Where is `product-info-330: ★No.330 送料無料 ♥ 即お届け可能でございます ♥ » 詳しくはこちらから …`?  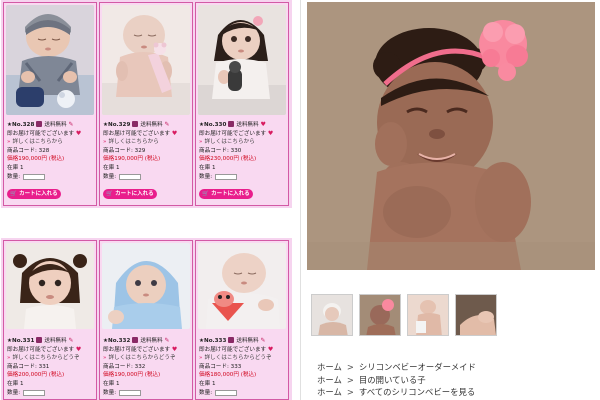
product-info-330: ★No.330 送料無料 ♥ 即お届け可能でございます ♥ » 詳しくはこちらから … is located at coordinates (243, 151).